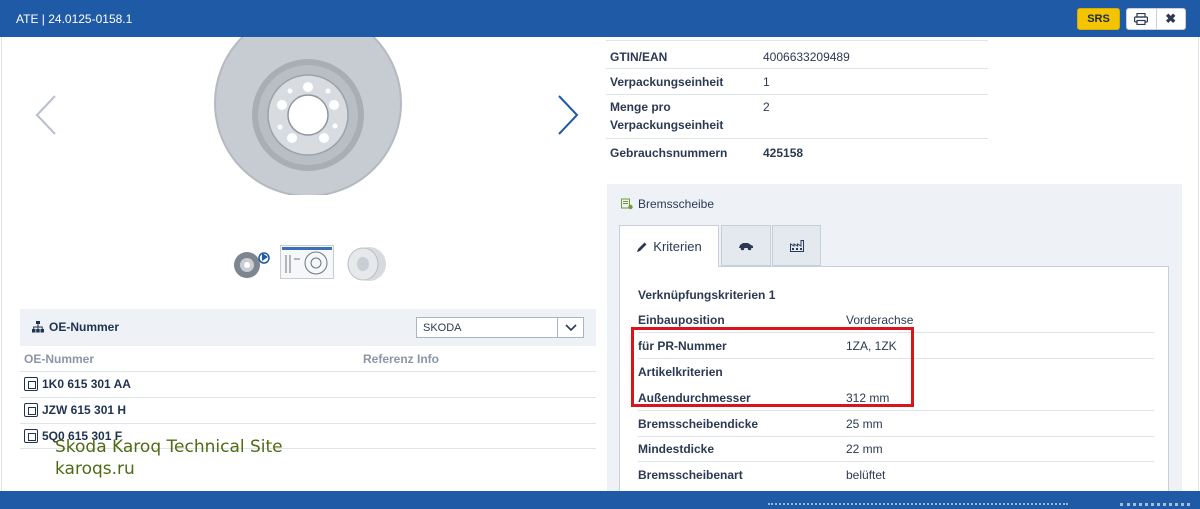 Image resolution: width=1200 pixels, height=509 pixels. What do you see at coordinates (918, 505) in the screenshot?
I see `bottom-bar-cropped-text` at bounding box center [918, 505].